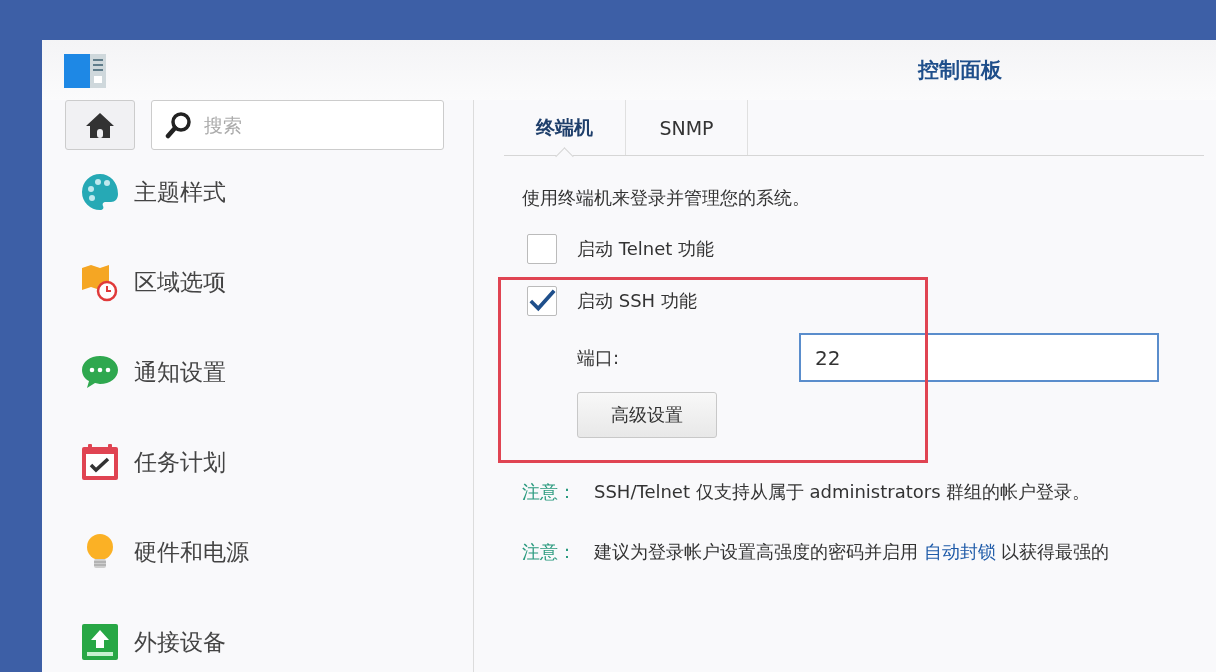  Describe the element at coordinates (645, 249) in the screenshot. I see `checkbox-label: 启动 Telnet 功能` at that location.